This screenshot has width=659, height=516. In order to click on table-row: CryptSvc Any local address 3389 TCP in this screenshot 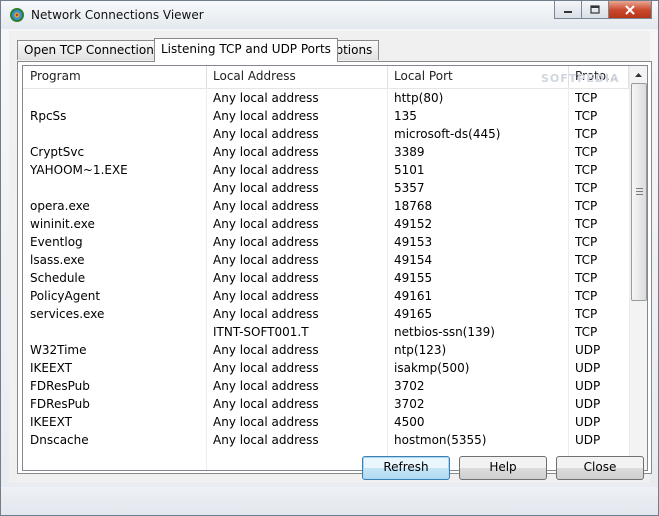, I will do `click(326, 152)`.